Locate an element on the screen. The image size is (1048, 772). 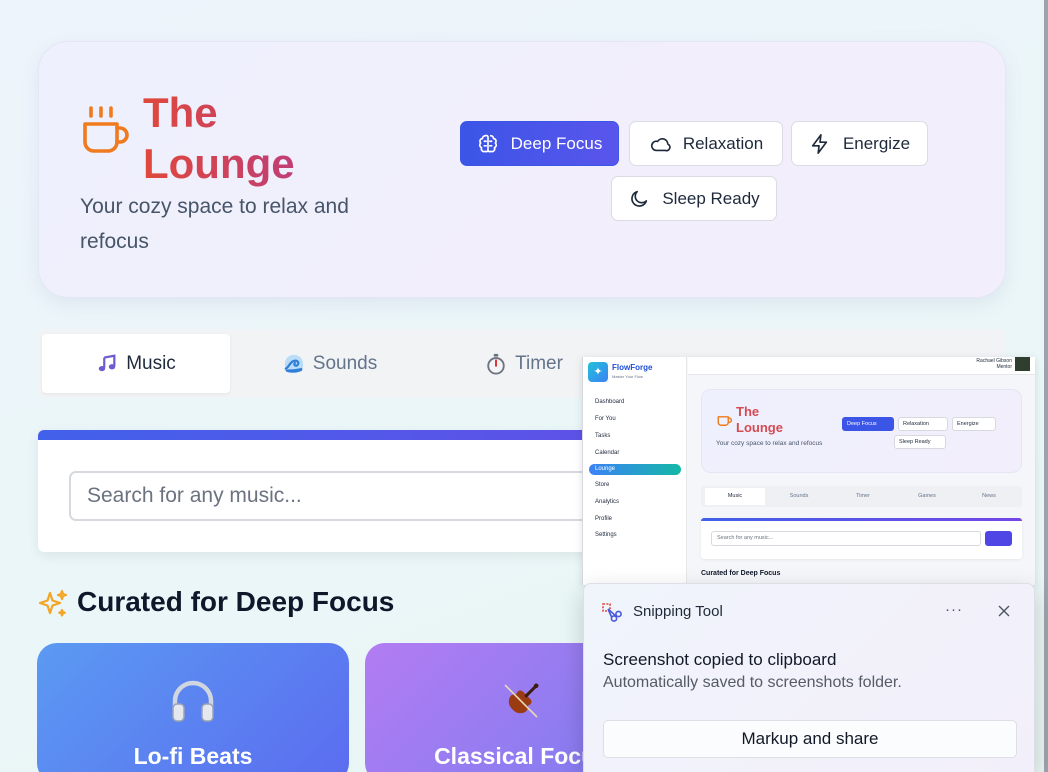
wave-icon is located at coordinates (293, 363).